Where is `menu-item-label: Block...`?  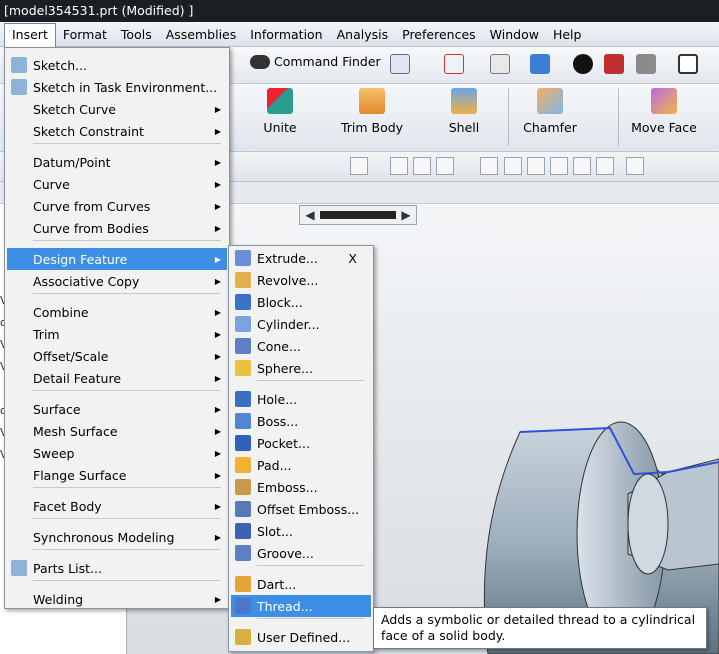 menu-item-label: Block... is located at coordinates (280, 302).